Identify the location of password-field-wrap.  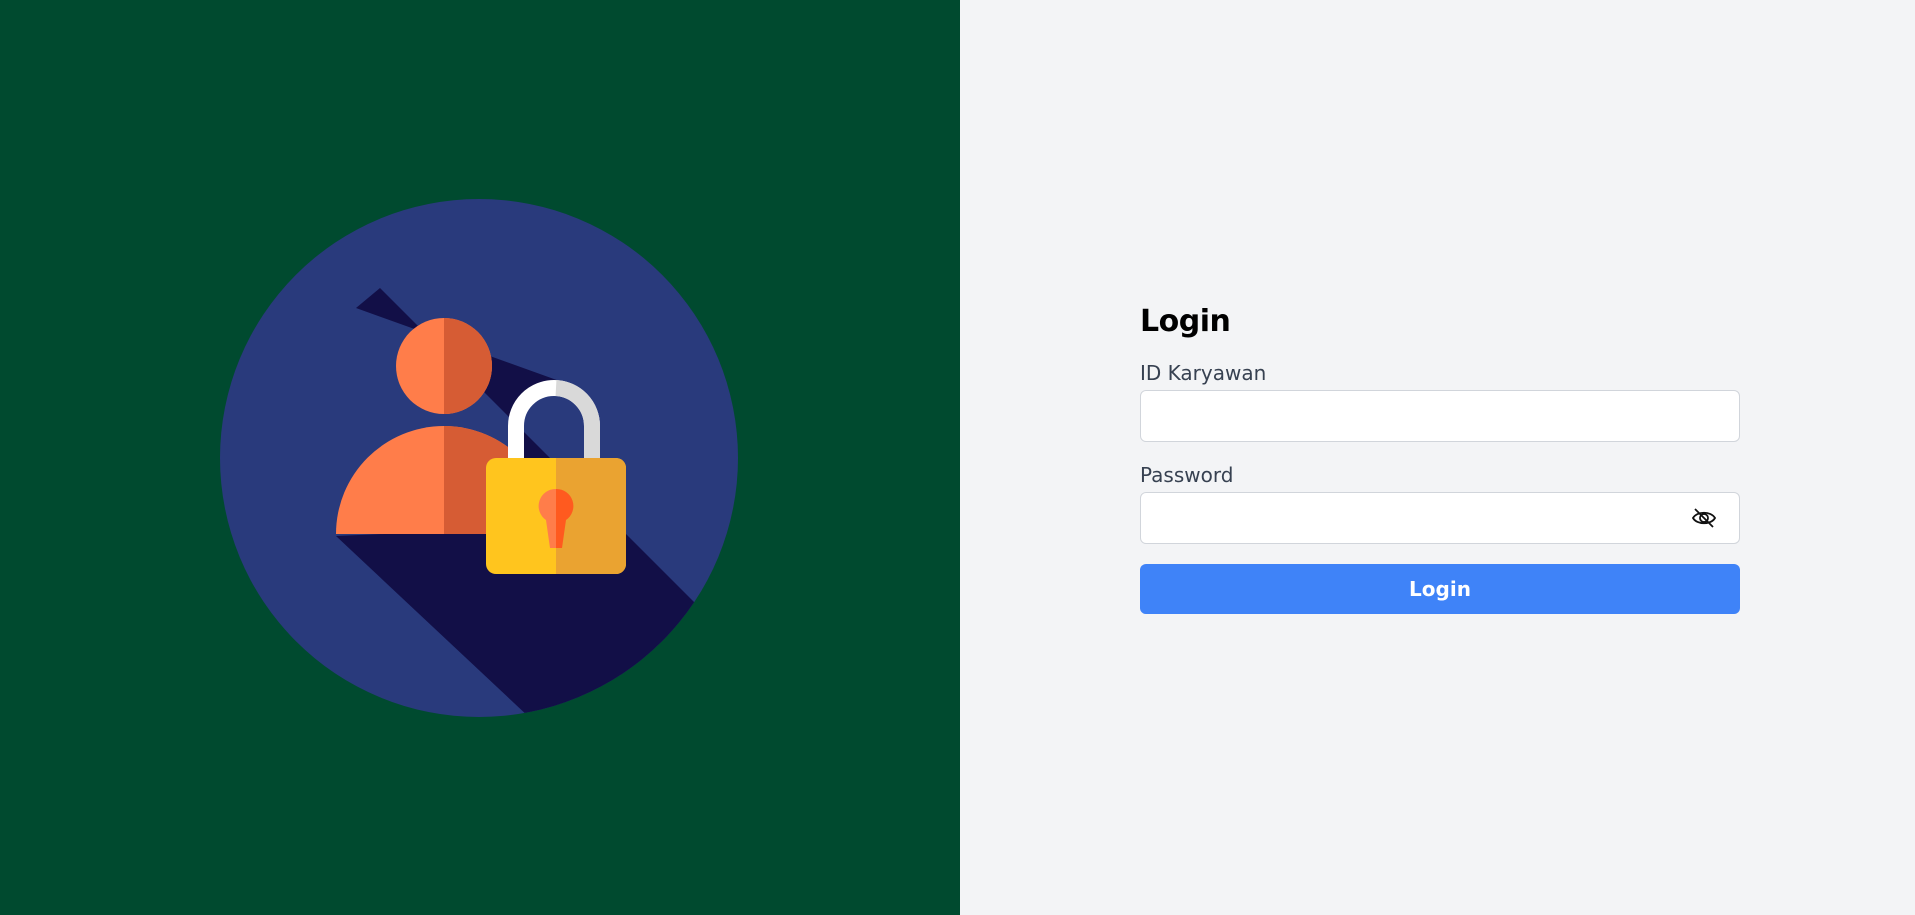
(1440, 518).